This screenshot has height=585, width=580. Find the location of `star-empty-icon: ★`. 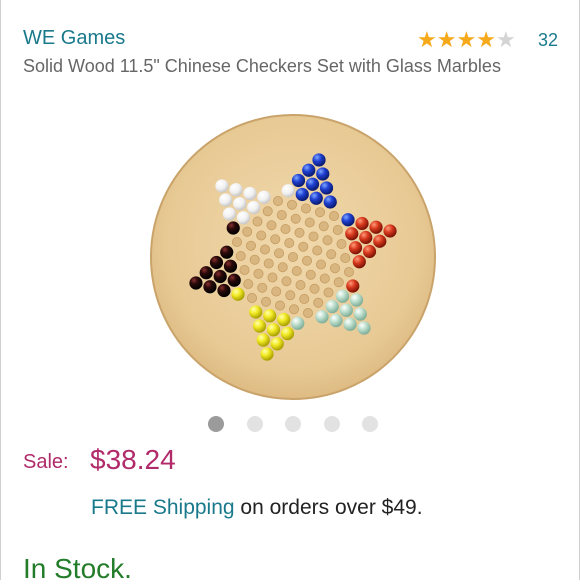

star-empty-icon: ★ is located at coordinates (505, 39).